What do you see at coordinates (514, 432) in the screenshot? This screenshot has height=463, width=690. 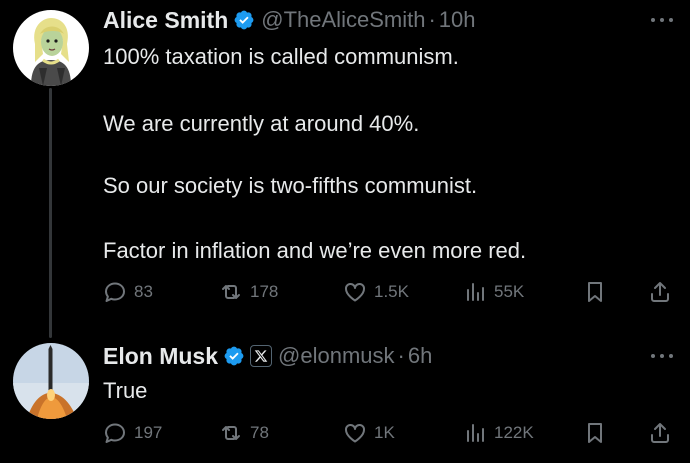 I see `views-count: 122K` at bounding box center [514, 432].